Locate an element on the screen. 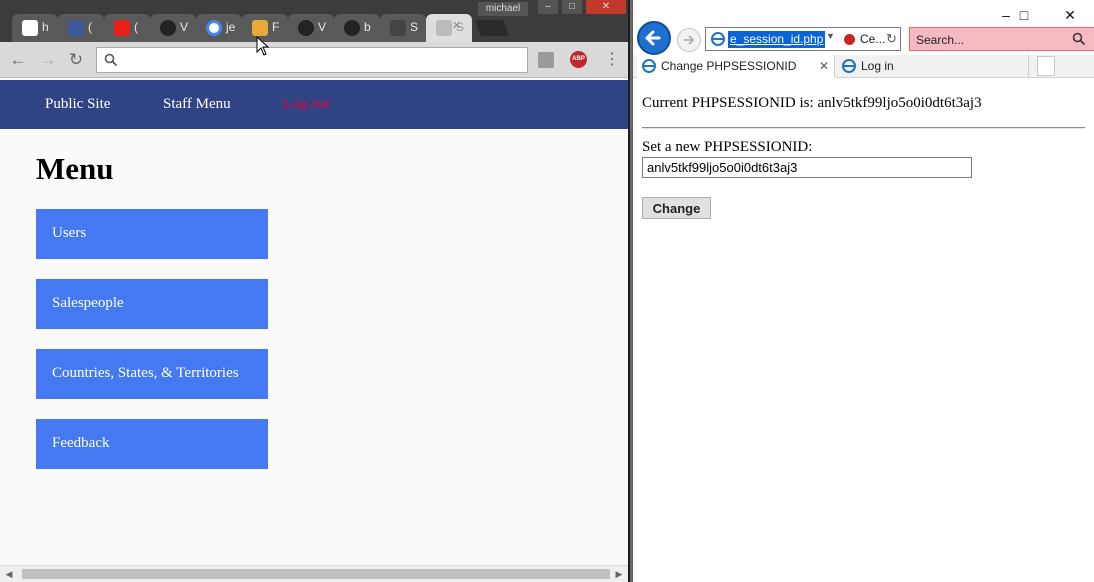  session-id-input is located at coordinates (807, 167).